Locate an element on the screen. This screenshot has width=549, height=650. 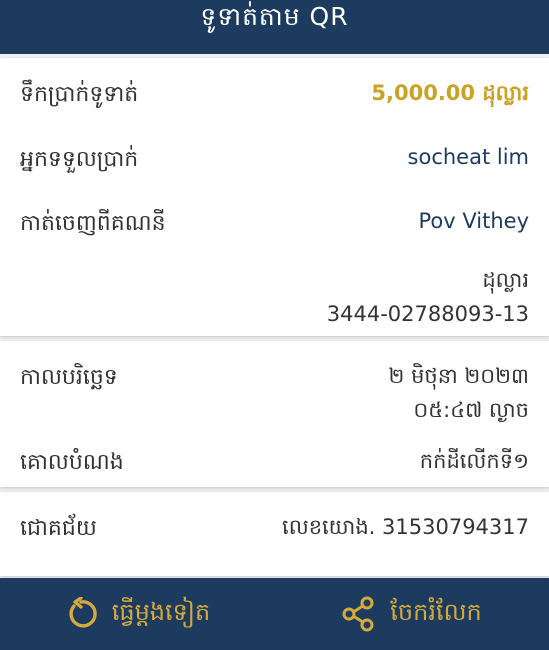
status-card: ជោគជ័យ លេខយោង. 31530794317 is located at coordinates (274, 534).